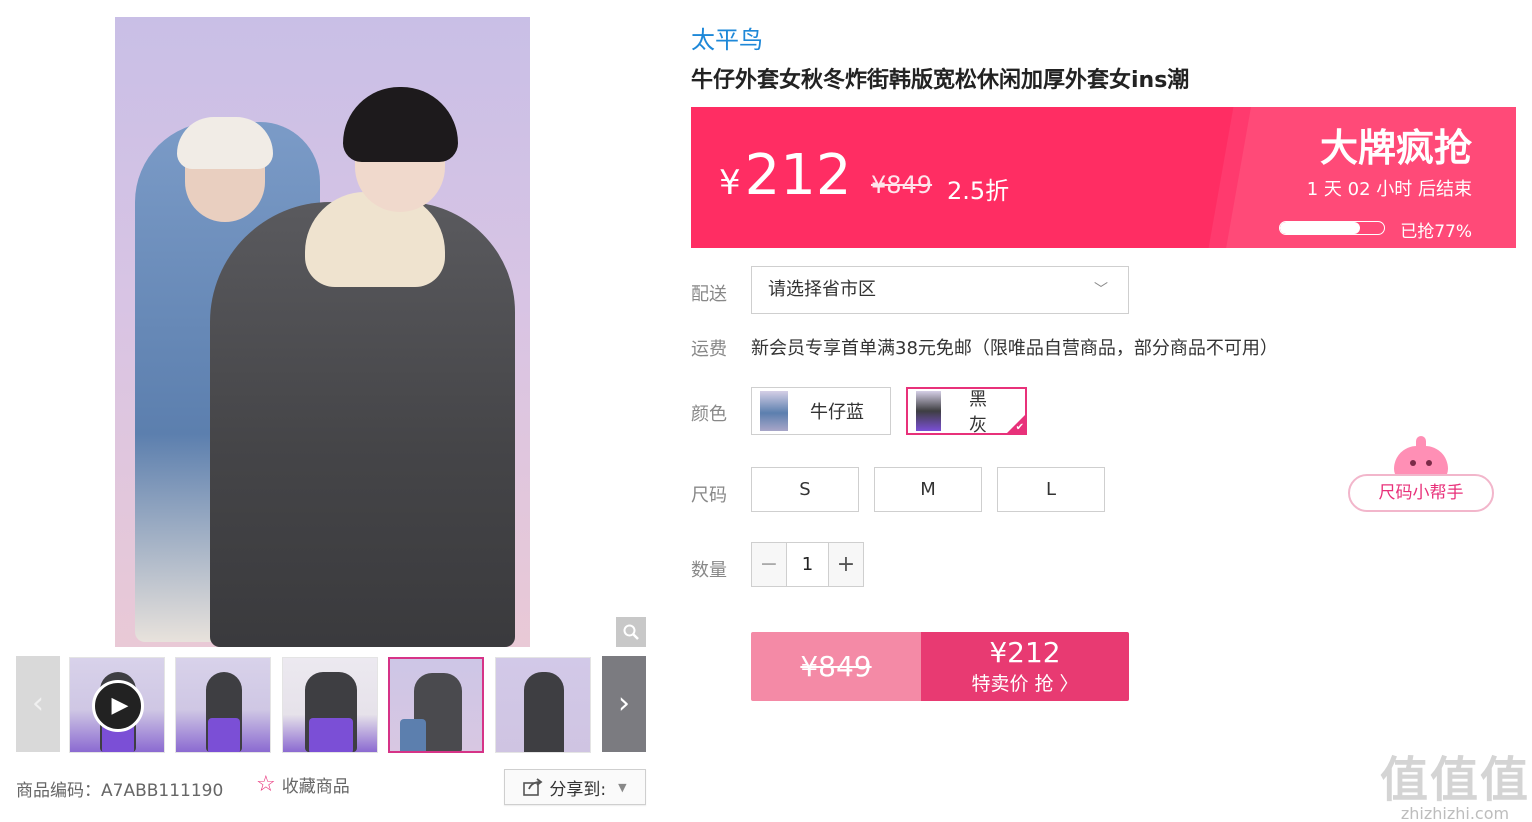 This screenshot has width=1532, height=822. I want to click on size-option-s: S, so click(805, 489).